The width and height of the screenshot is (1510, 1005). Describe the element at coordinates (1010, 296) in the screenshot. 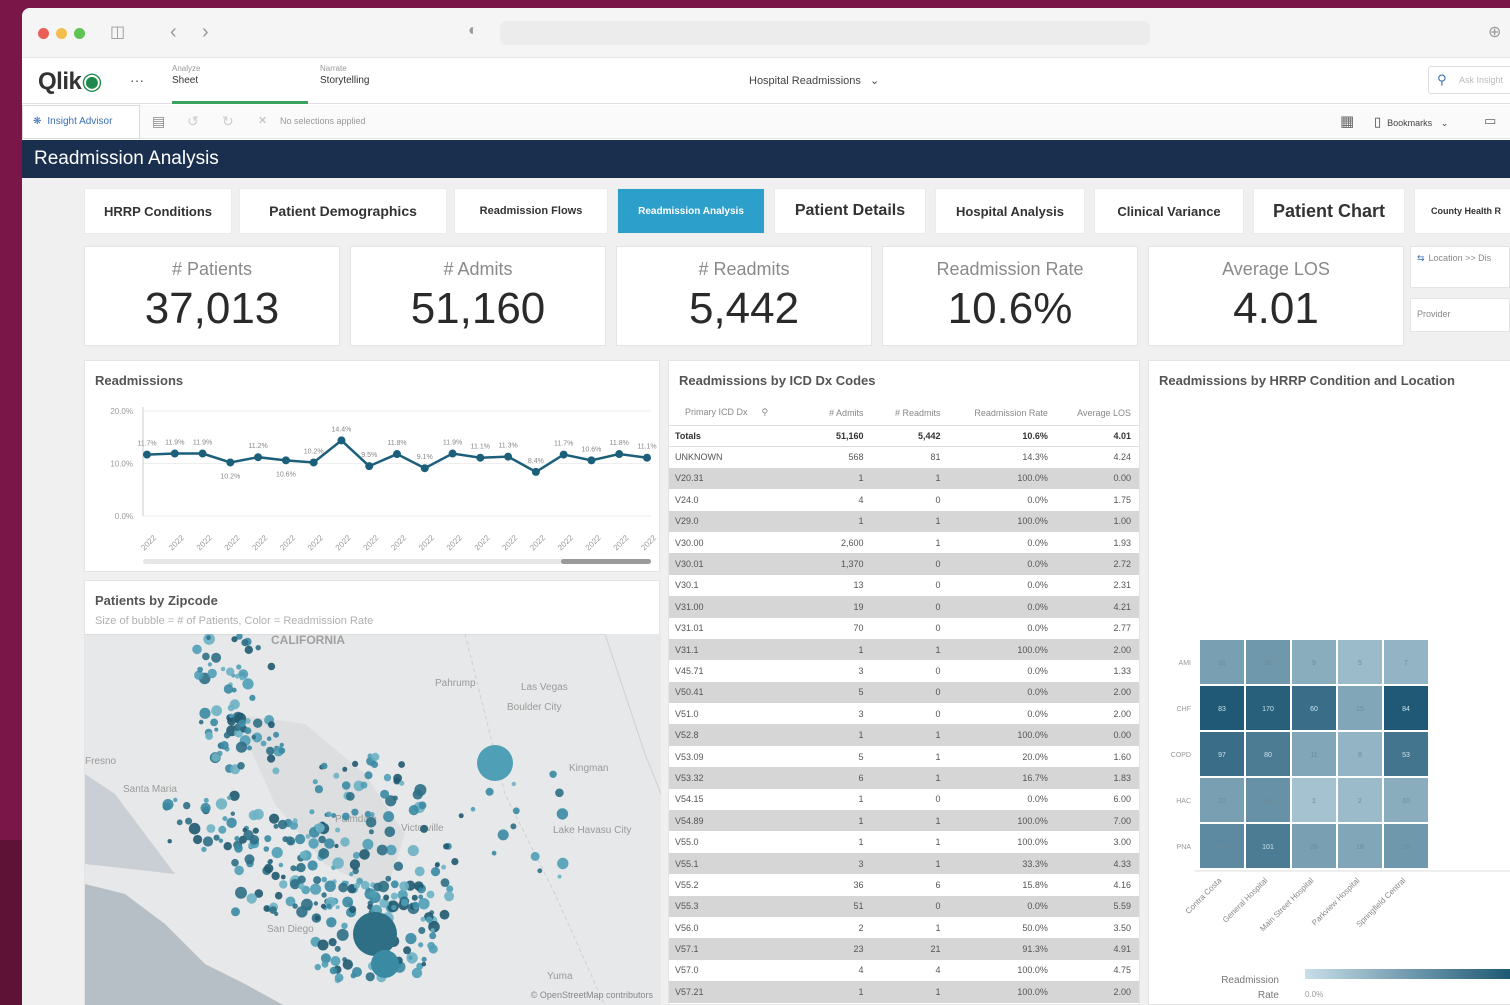

I see `kpi-readmission-rate: Readmission Rate 10.6%` at that location.